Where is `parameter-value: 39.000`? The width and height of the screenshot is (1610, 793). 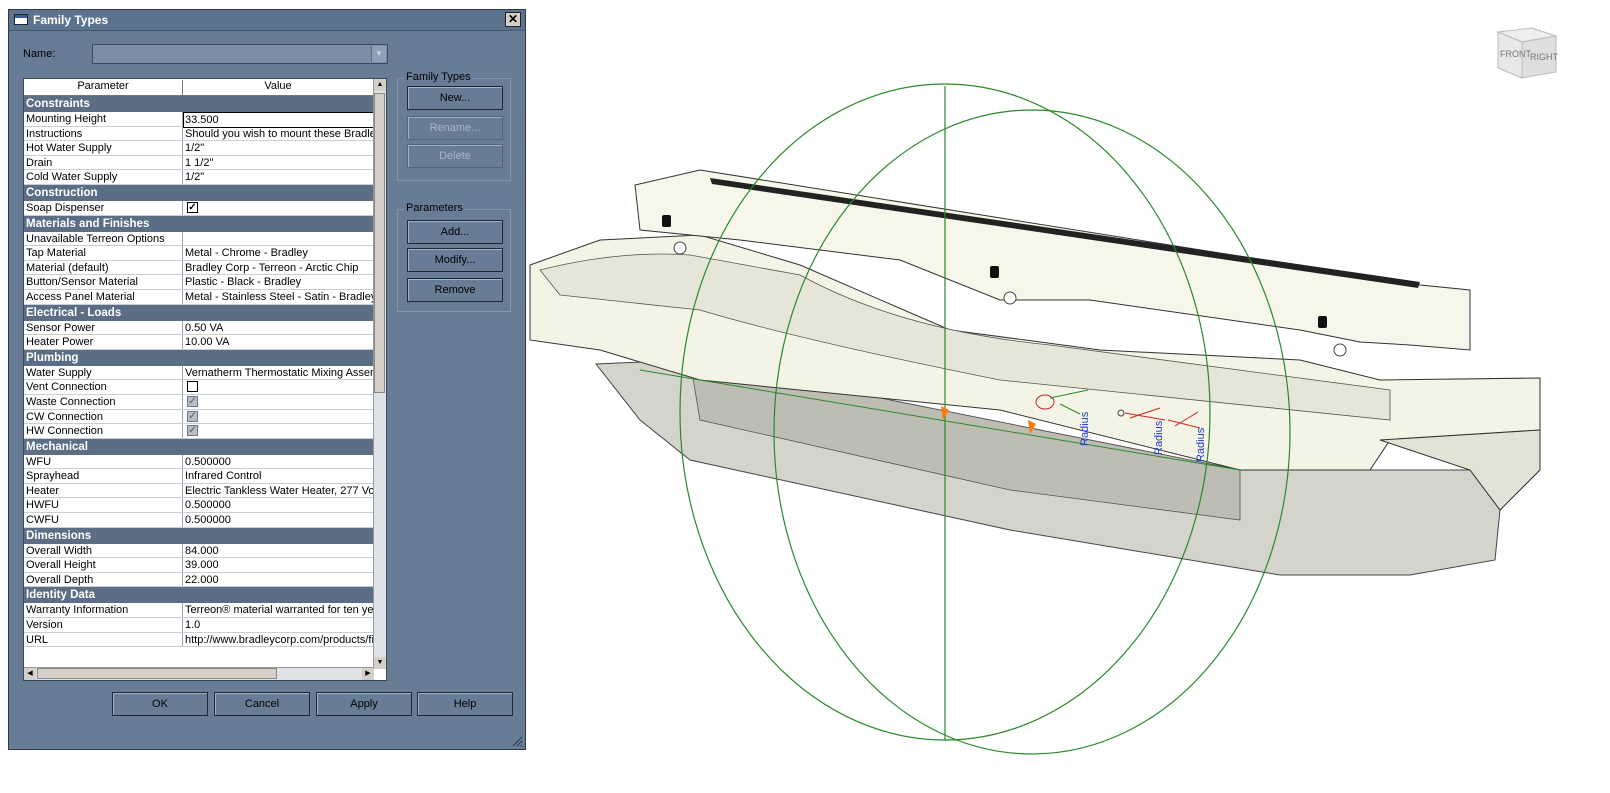 parameter-value: 39.000 is located at coordinates (279, 565).